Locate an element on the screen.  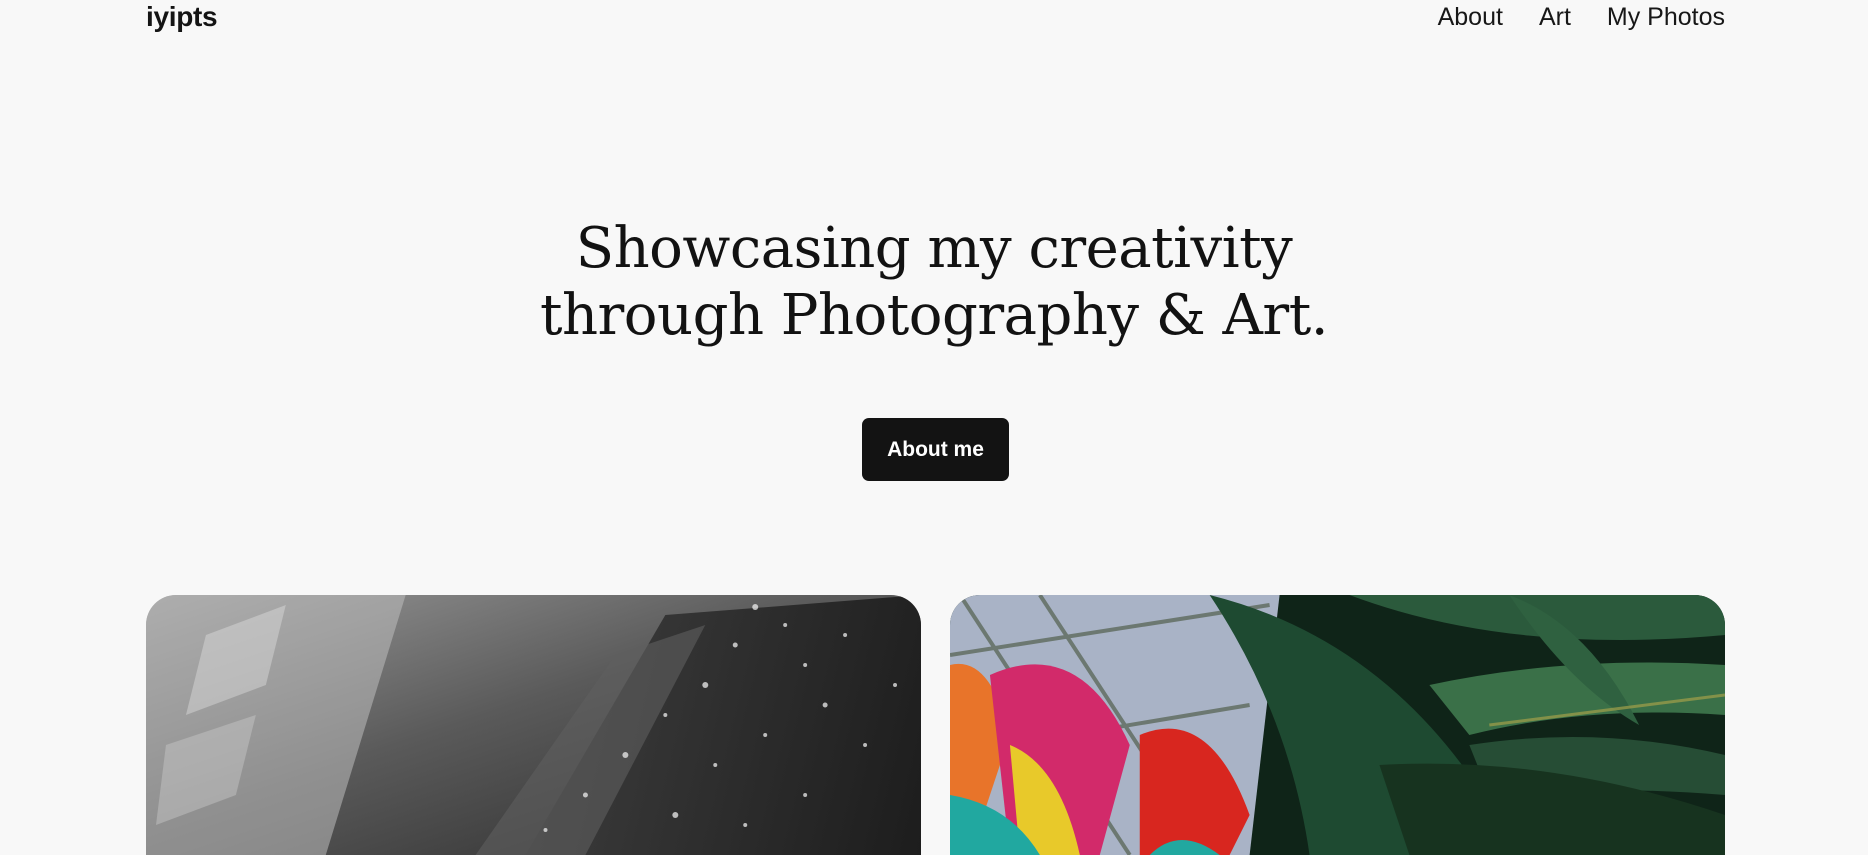
photo-card-umbrellas is located at coordinates (1337, 725).